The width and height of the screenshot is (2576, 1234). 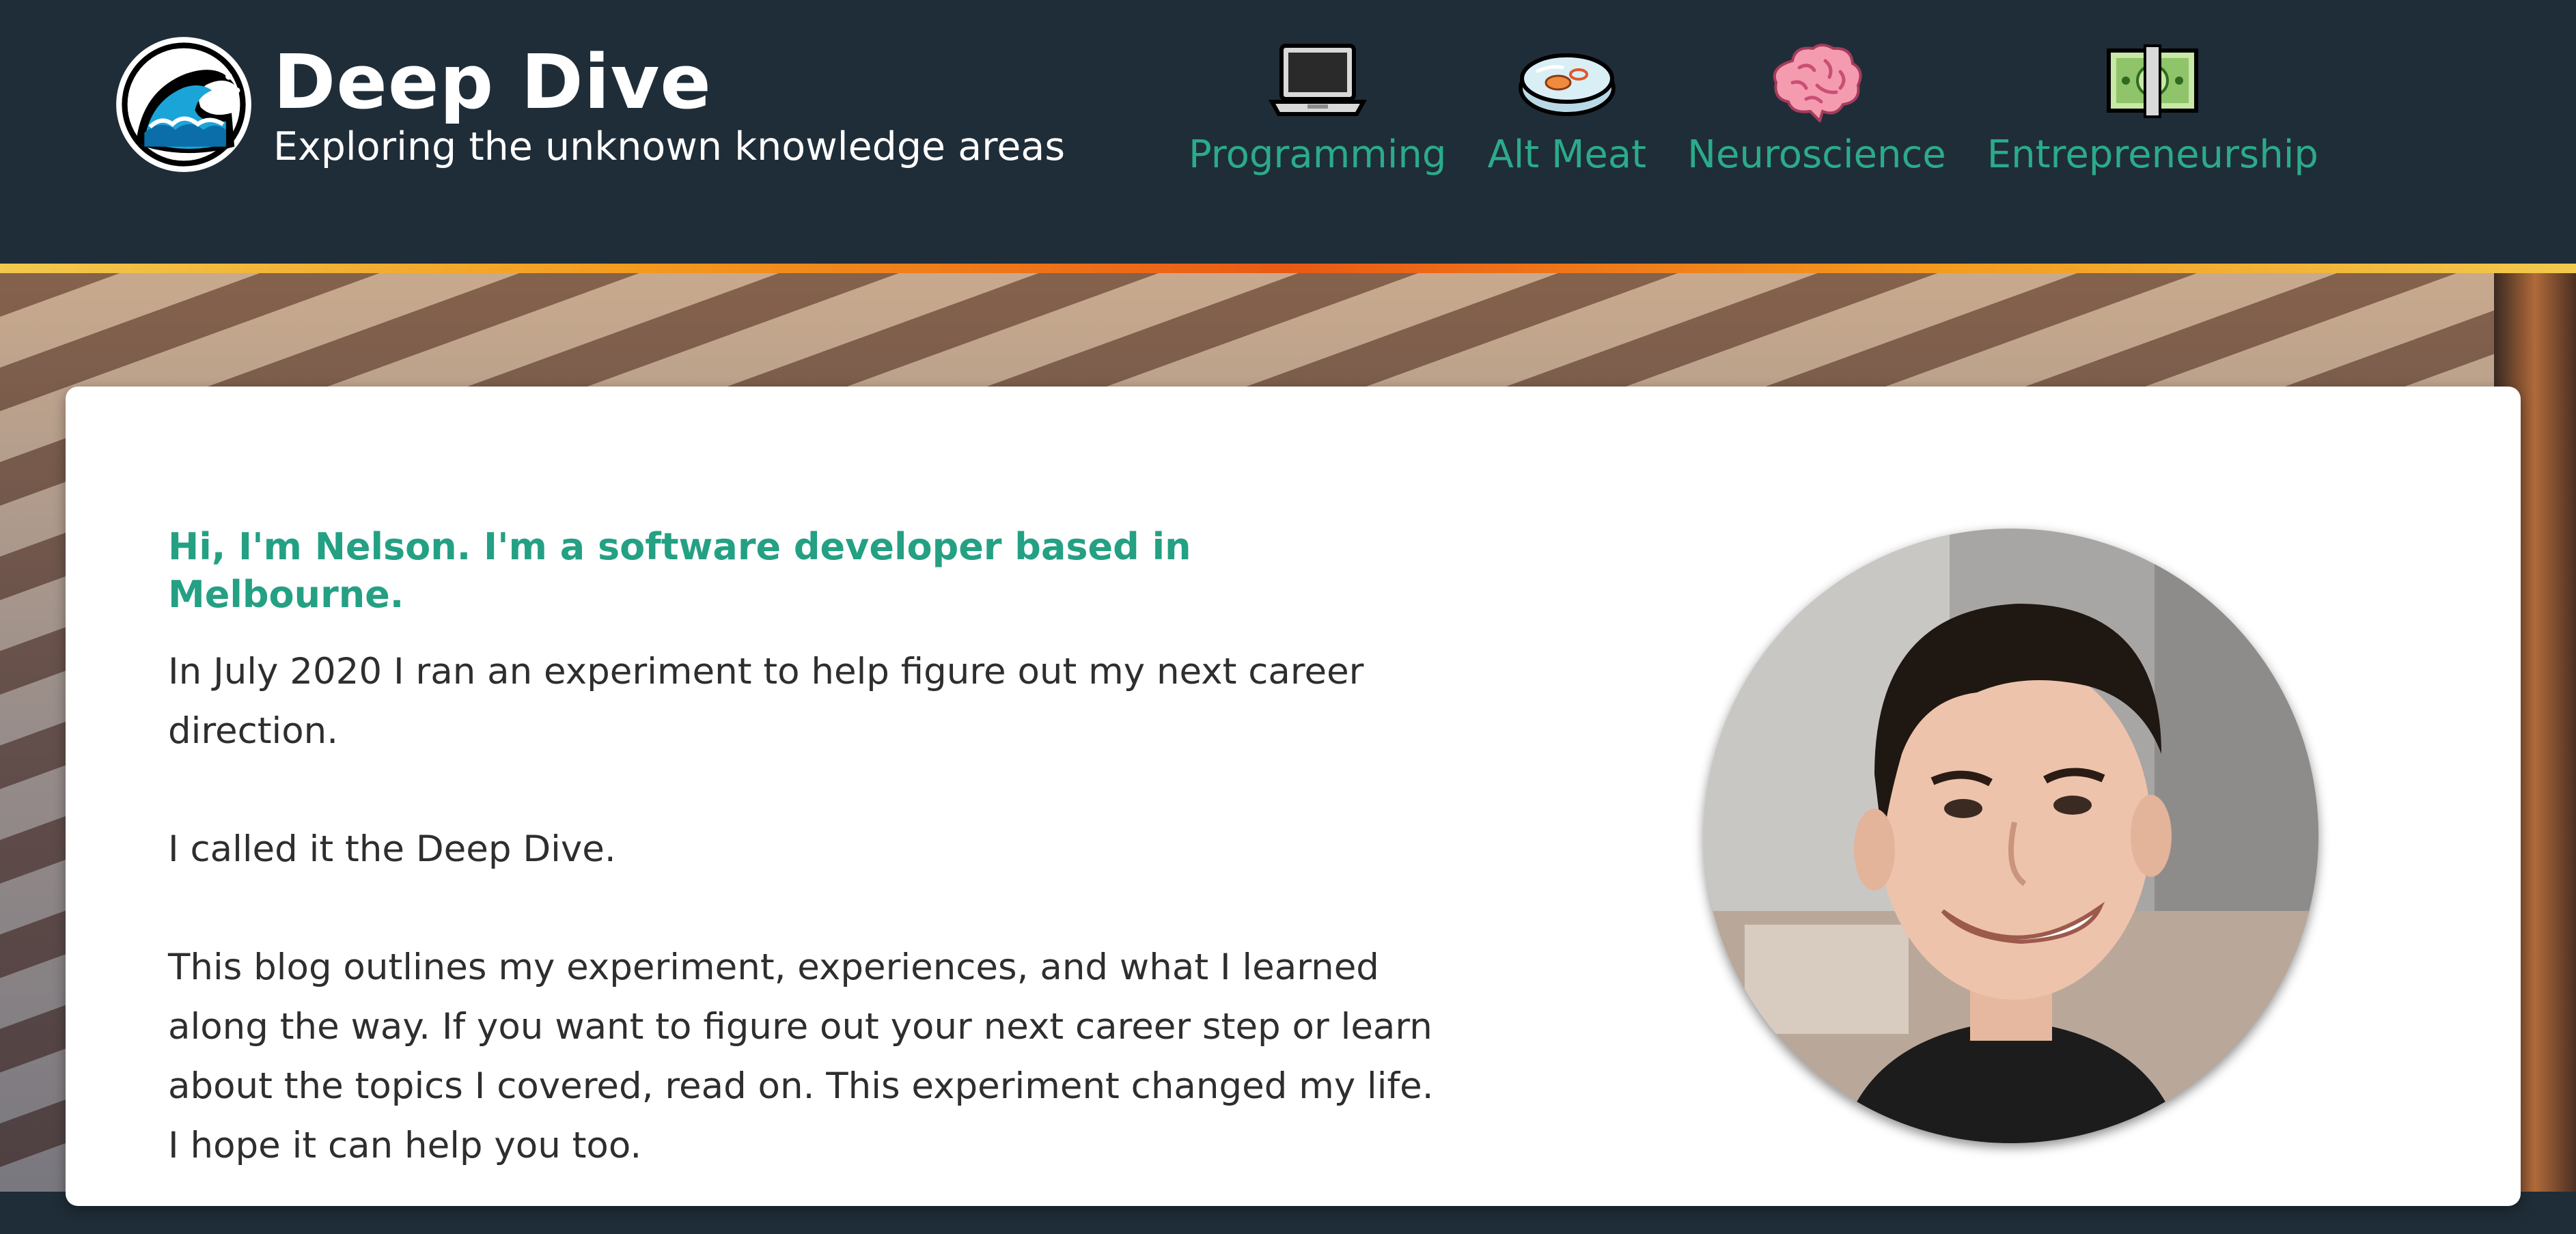 What do you see at coordinates (1318, 82) in the screenshot?
I see `laptop-icon` at bounding box center [1318, 82].